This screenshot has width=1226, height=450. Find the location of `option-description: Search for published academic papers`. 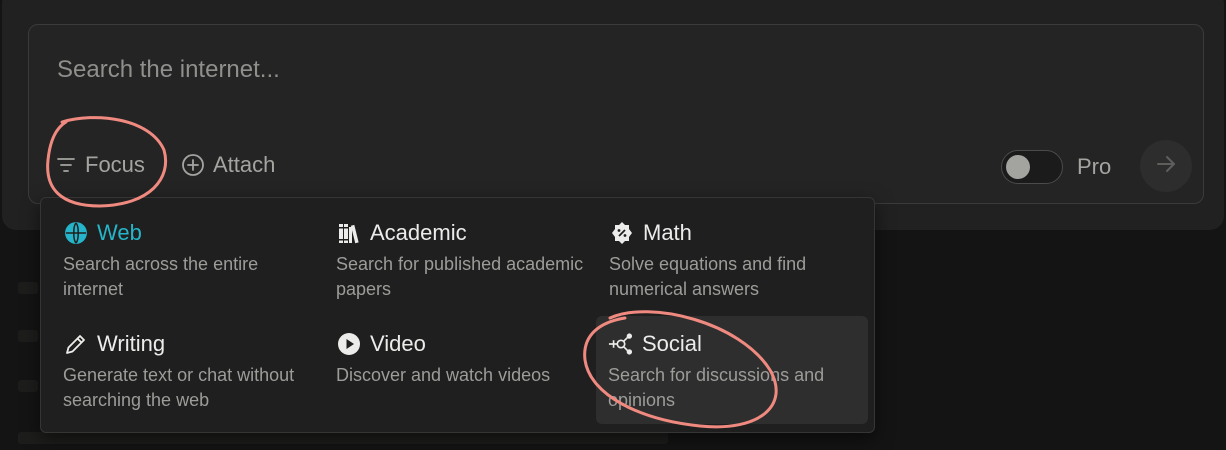

option-description: Search for published academic papers is located at coordinates (460, 276).